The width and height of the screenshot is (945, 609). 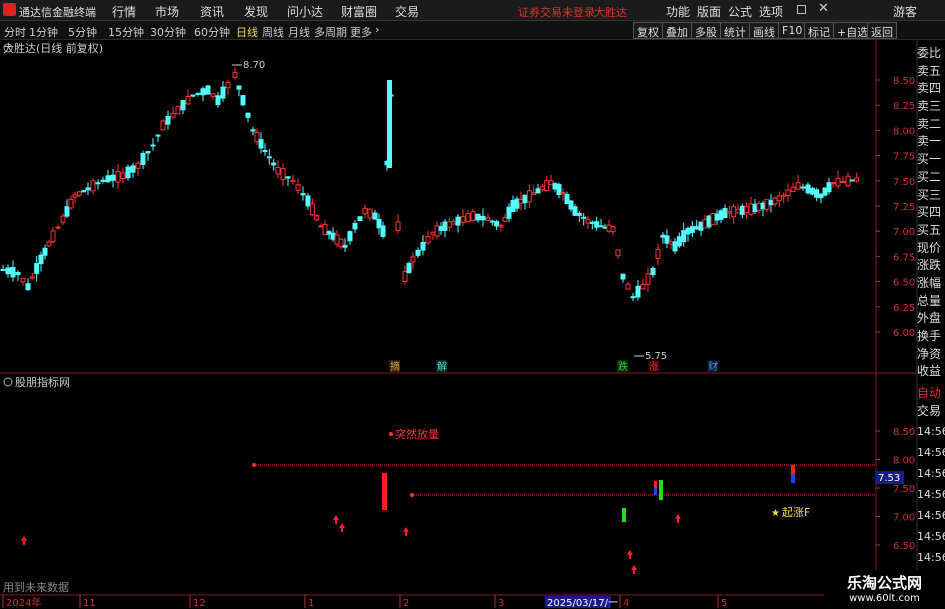 I want to click on menu-wealth: 财富圈, so click(x=359, y=11).